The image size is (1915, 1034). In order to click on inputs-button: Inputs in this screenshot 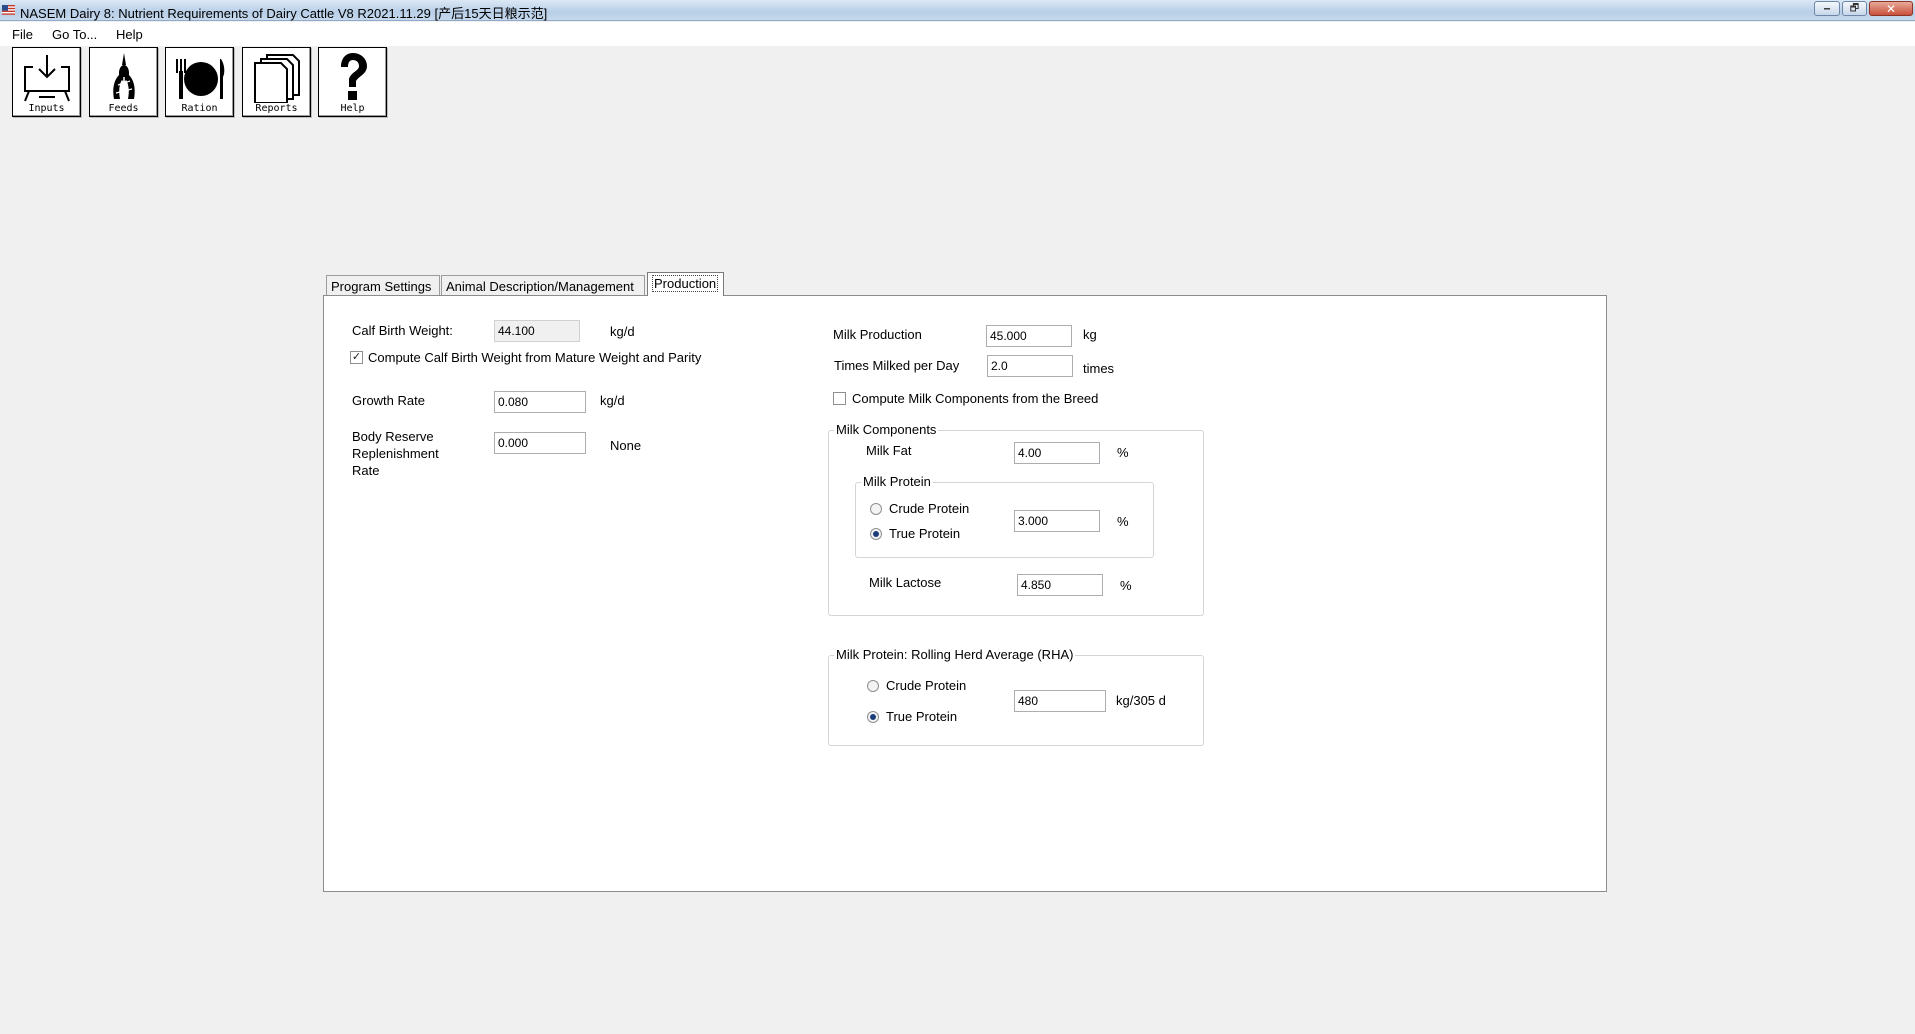, I will do `click(46, 82)`.